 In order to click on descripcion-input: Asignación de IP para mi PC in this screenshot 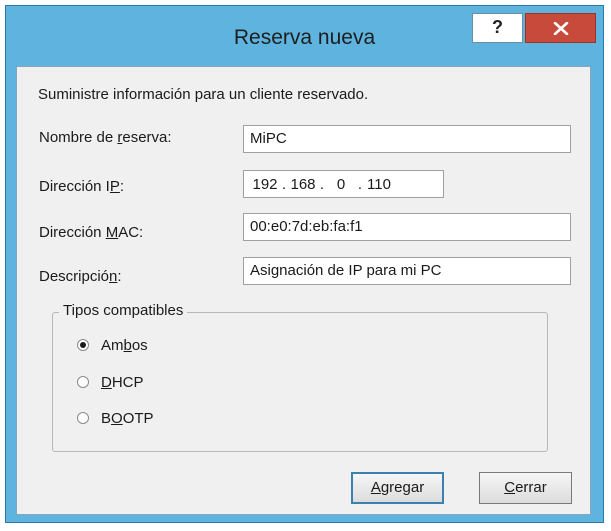, I will do `click(407, 271)`.